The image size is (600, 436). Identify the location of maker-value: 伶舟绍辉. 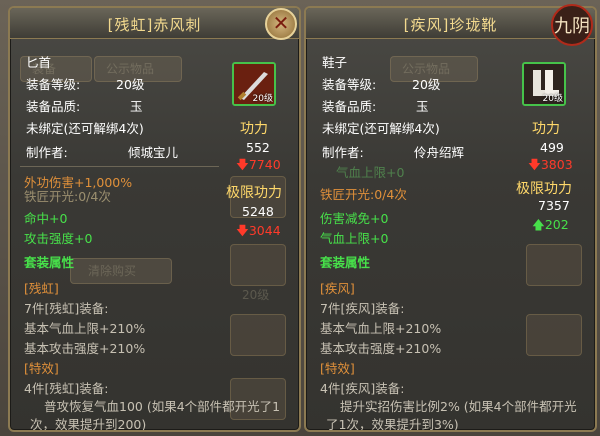
(439, 152).